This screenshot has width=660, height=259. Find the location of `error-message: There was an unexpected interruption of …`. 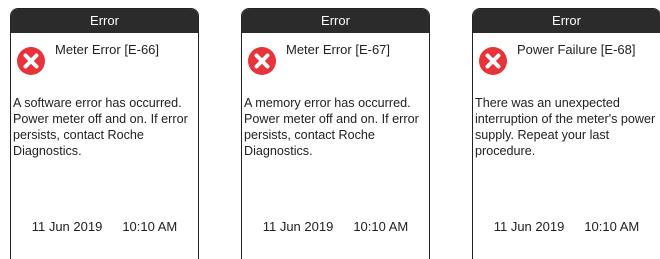

error-message: There was an unexpected interruption of … is located at coordinates (565, 127).